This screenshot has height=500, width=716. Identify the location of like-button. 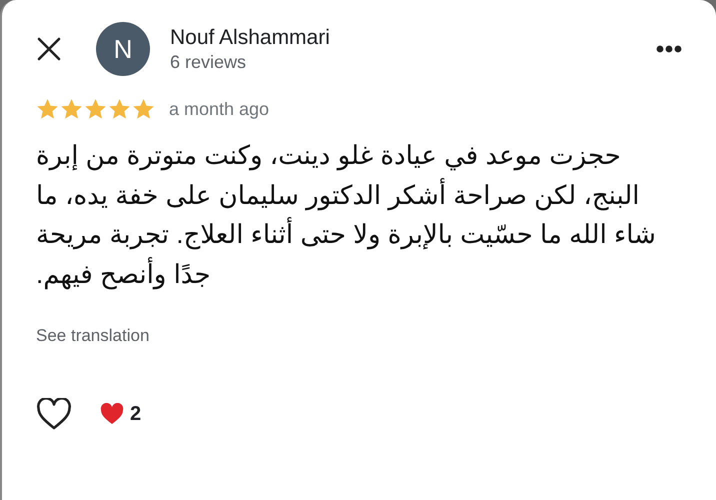
(54, 414).